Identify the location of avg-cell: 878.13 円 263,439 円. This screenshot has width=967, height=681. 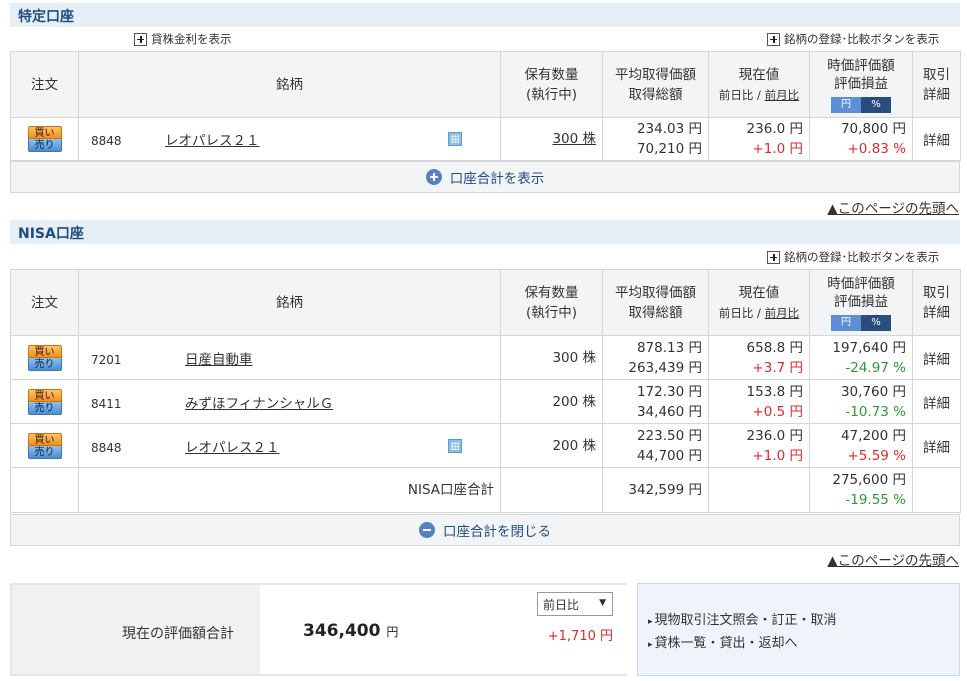
(655, 357).